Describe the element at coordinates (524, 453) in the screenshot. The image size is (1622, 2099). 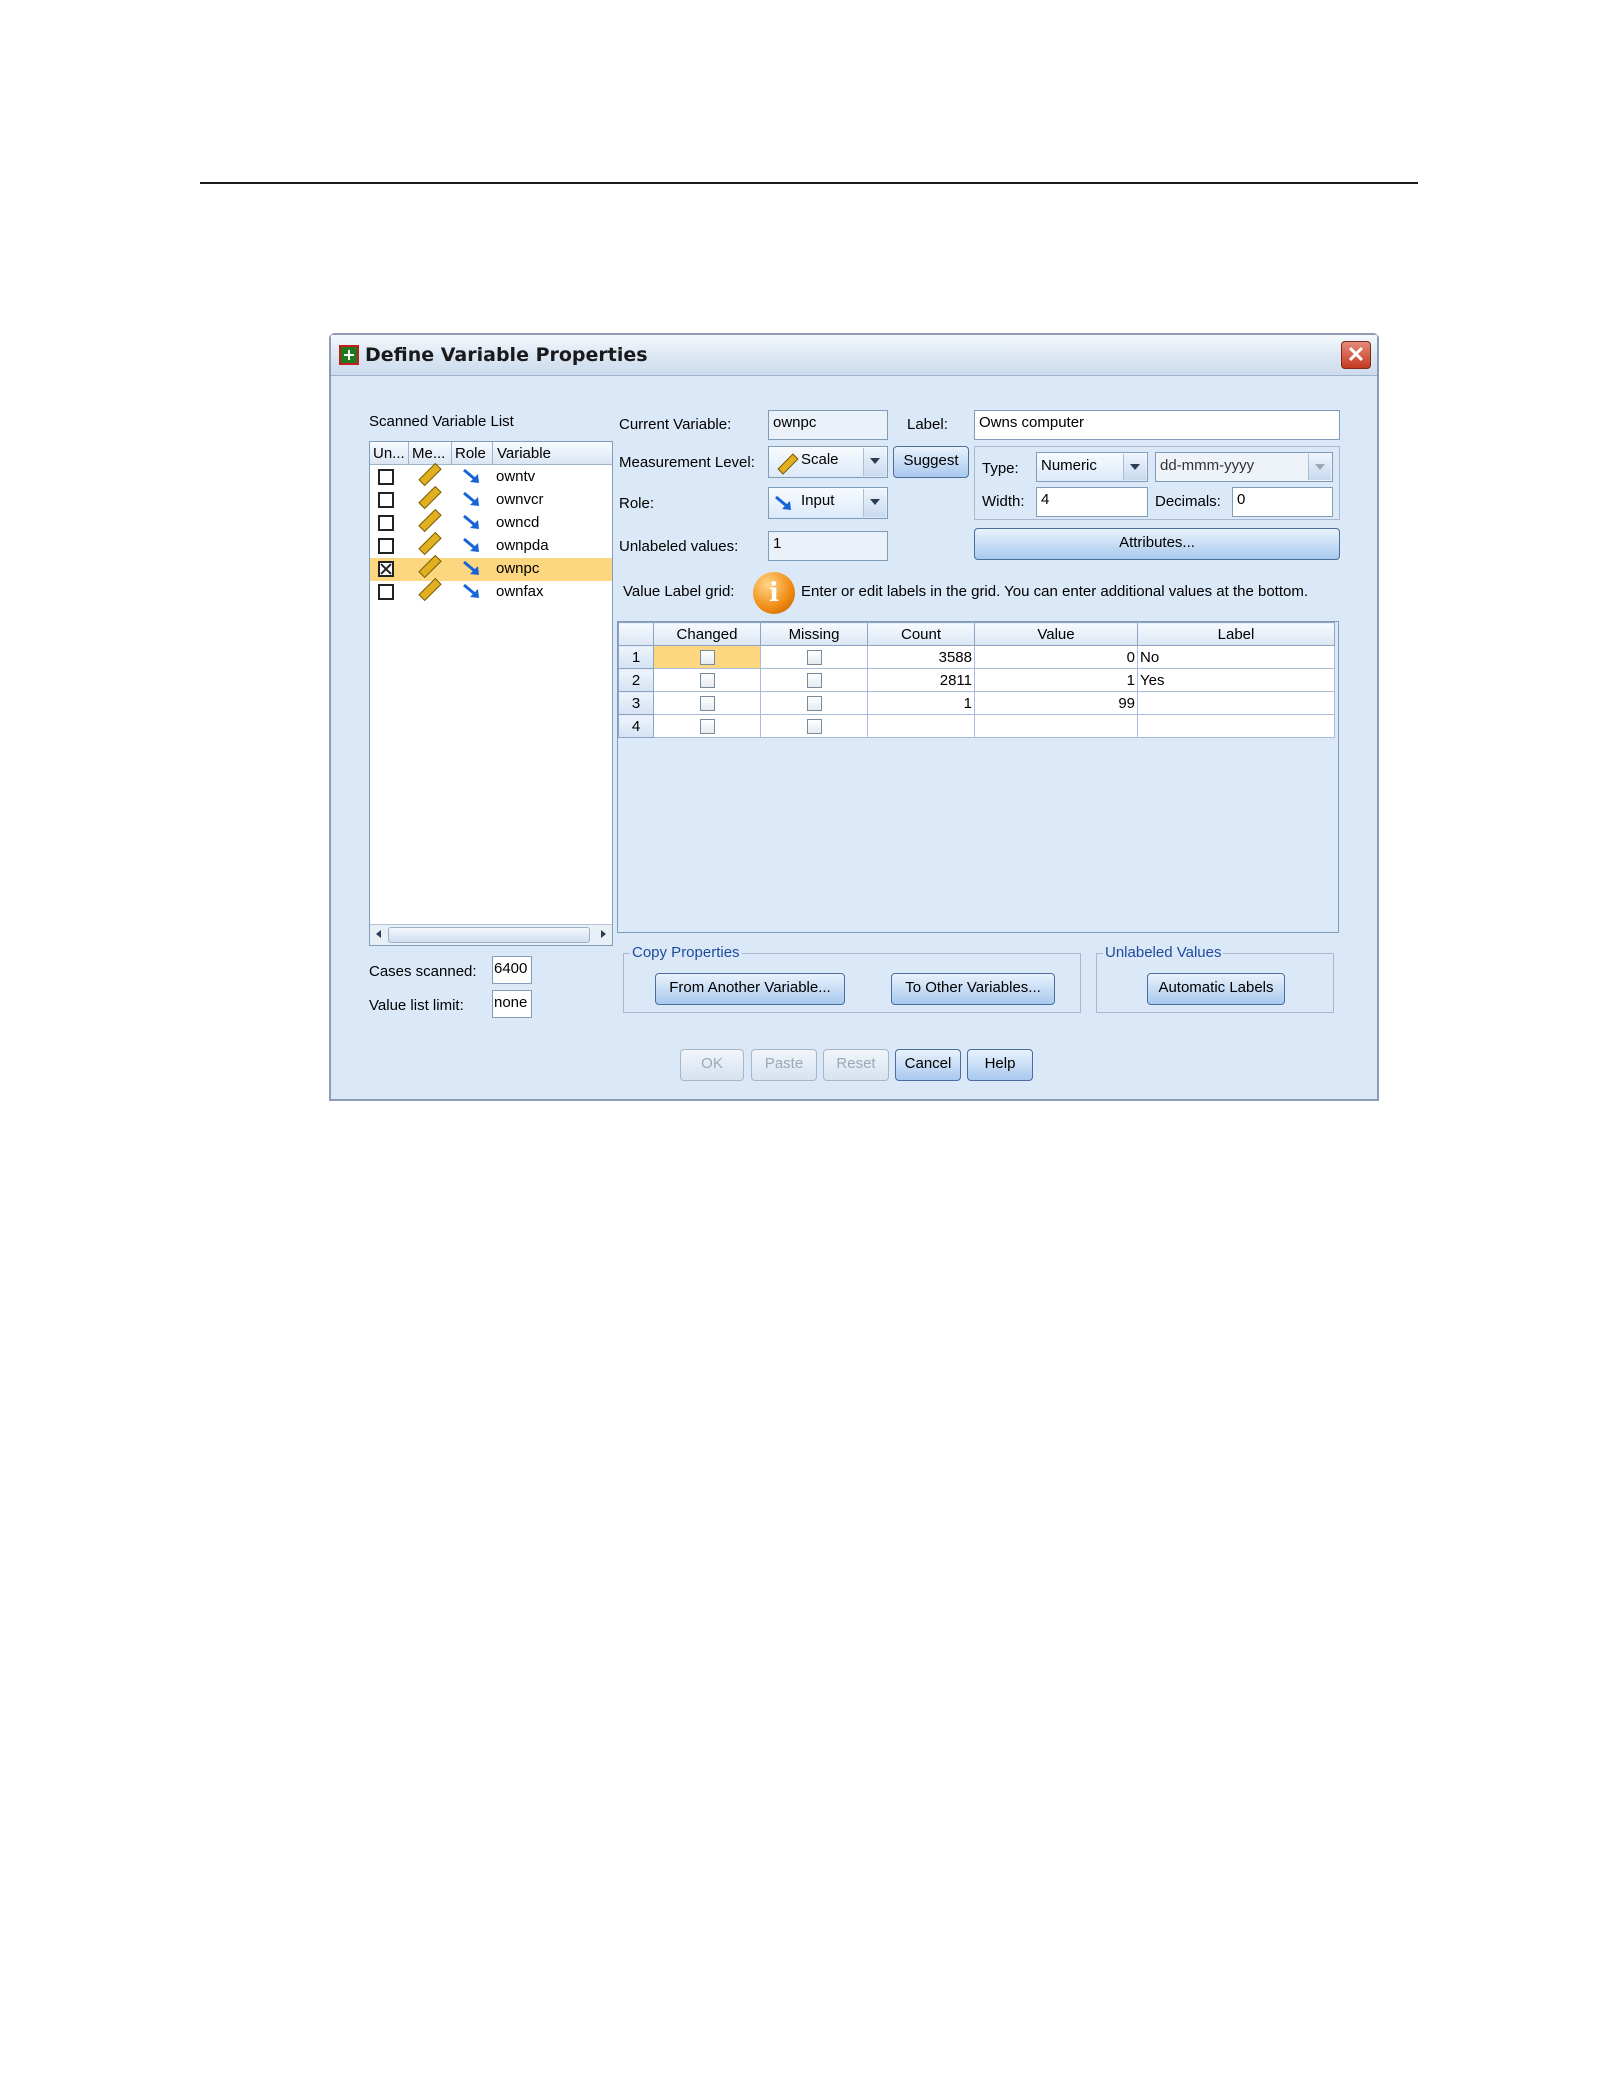
I see `col-variable: Variable` at that location.